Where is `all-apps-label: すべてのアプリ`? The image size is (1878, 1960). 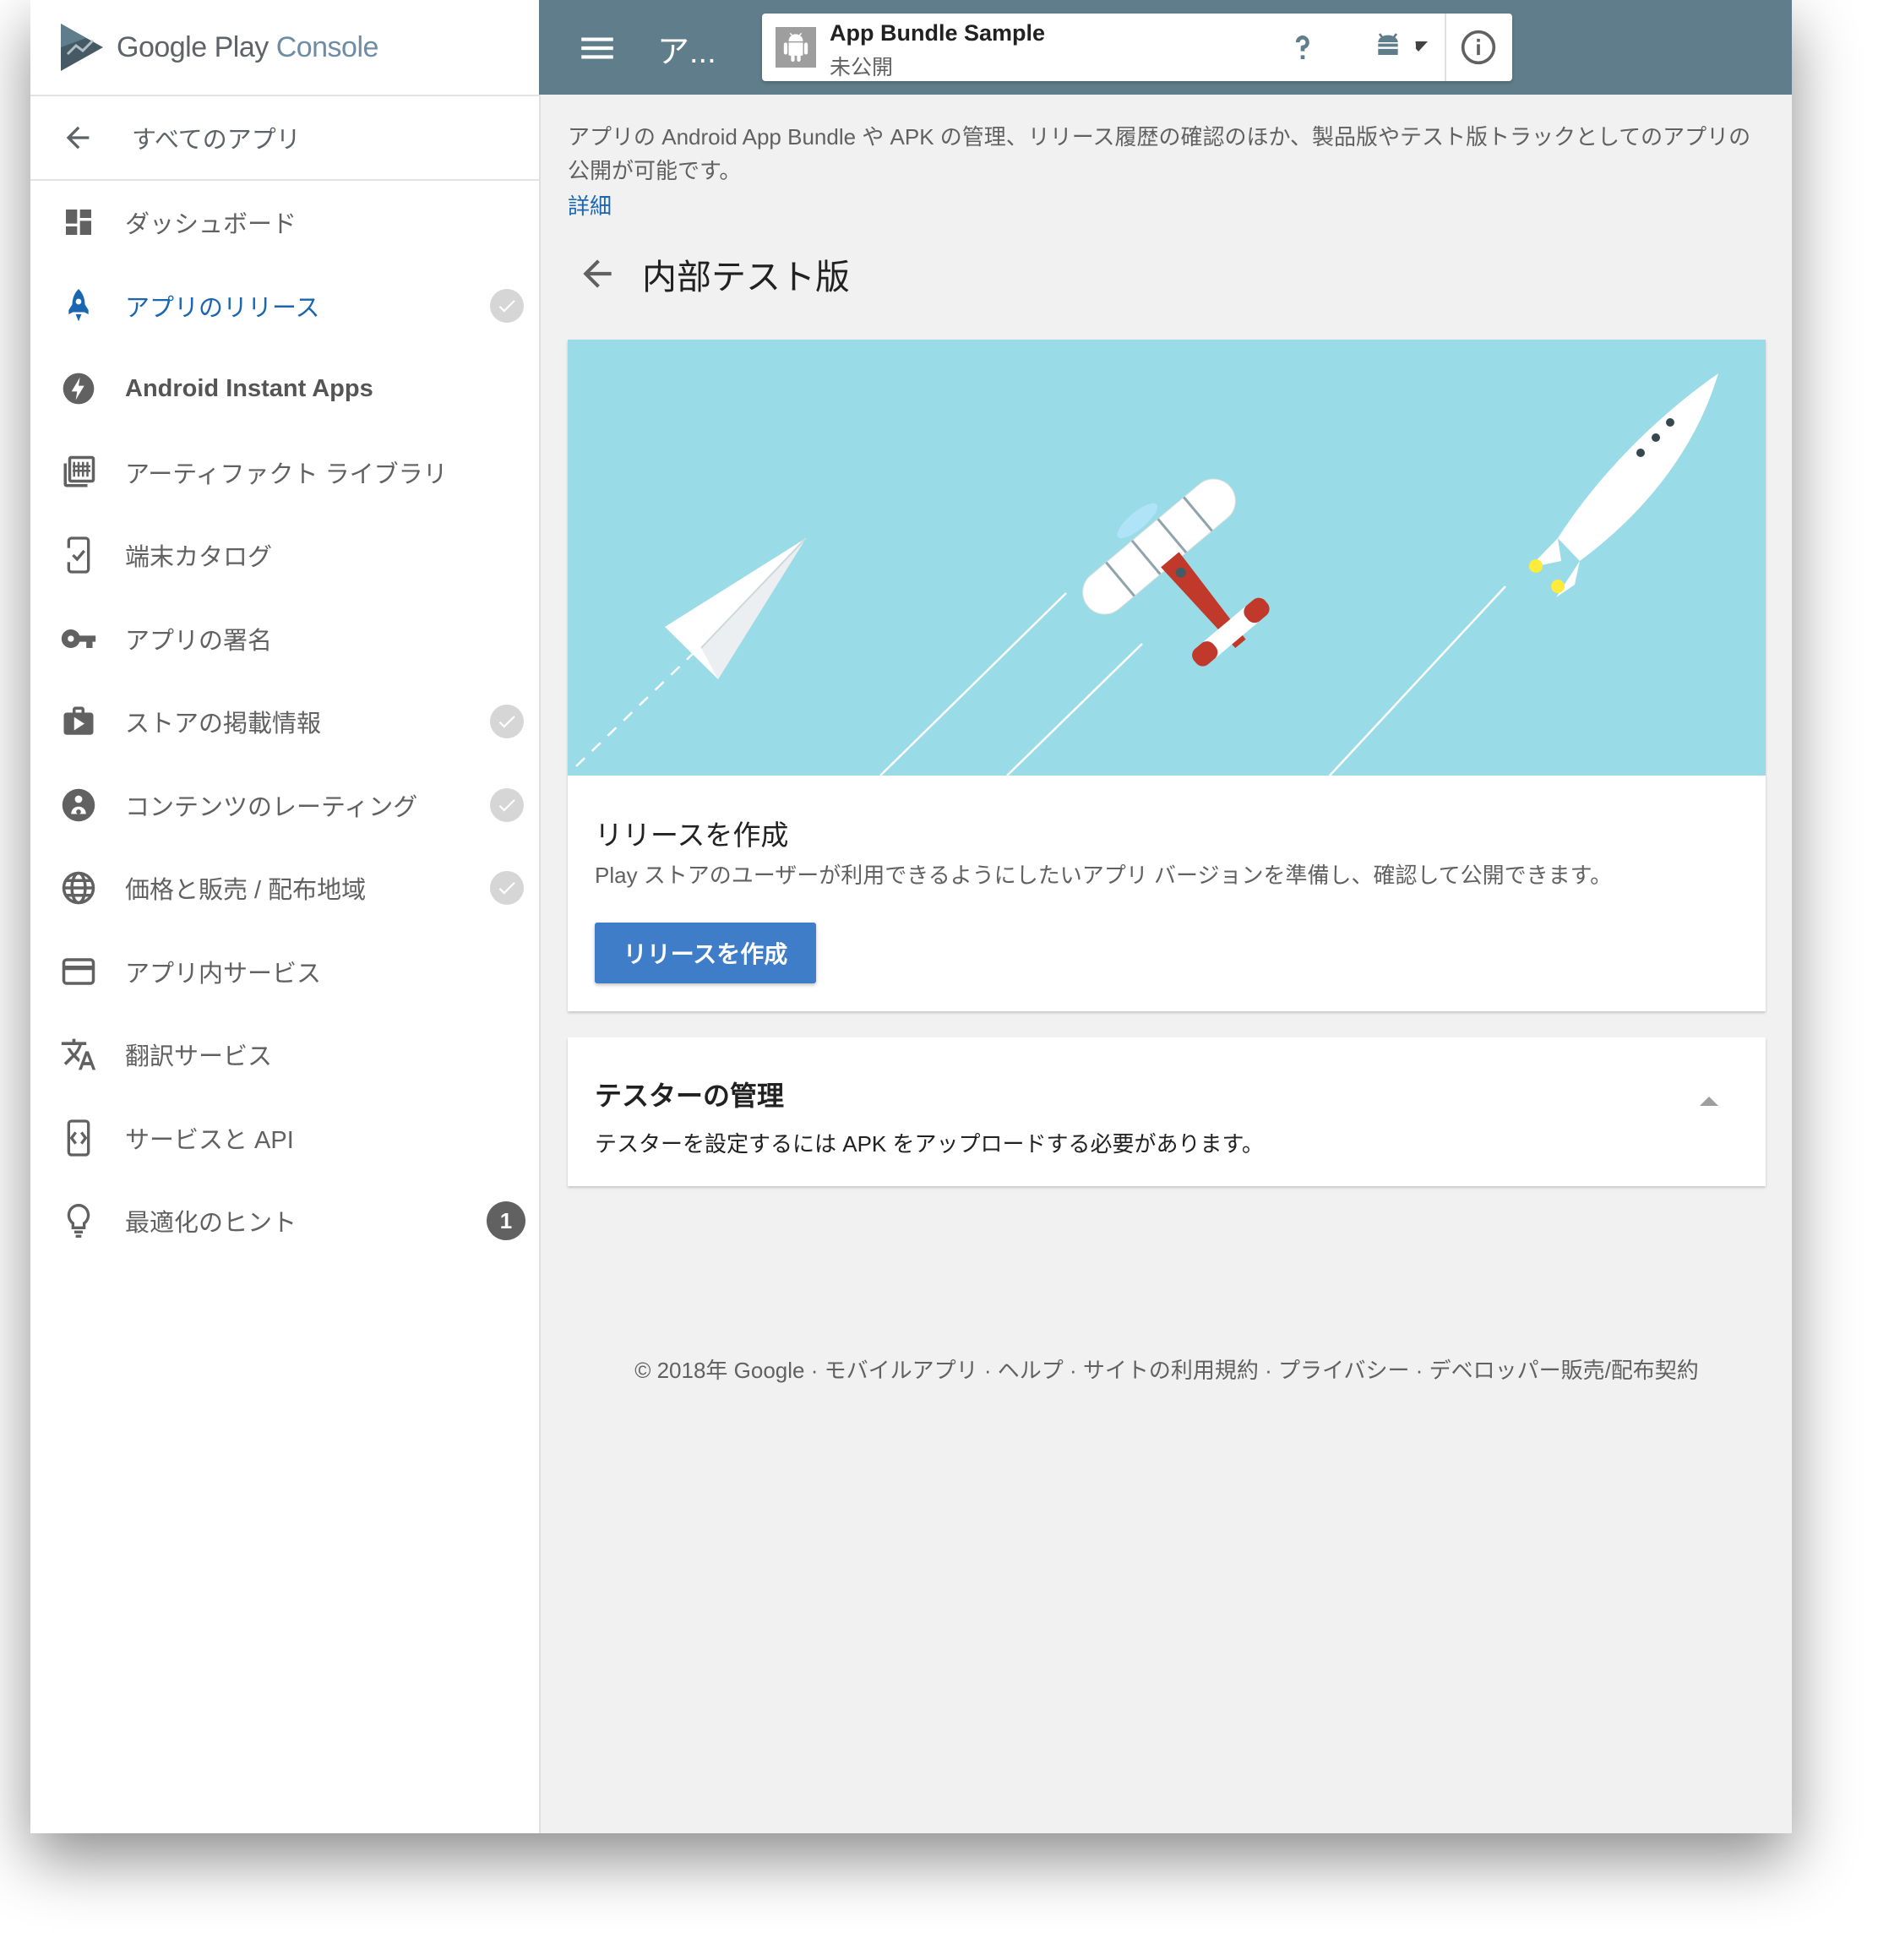
all-apps-label: すべてのアプリ is located at coordinates (216, 140).